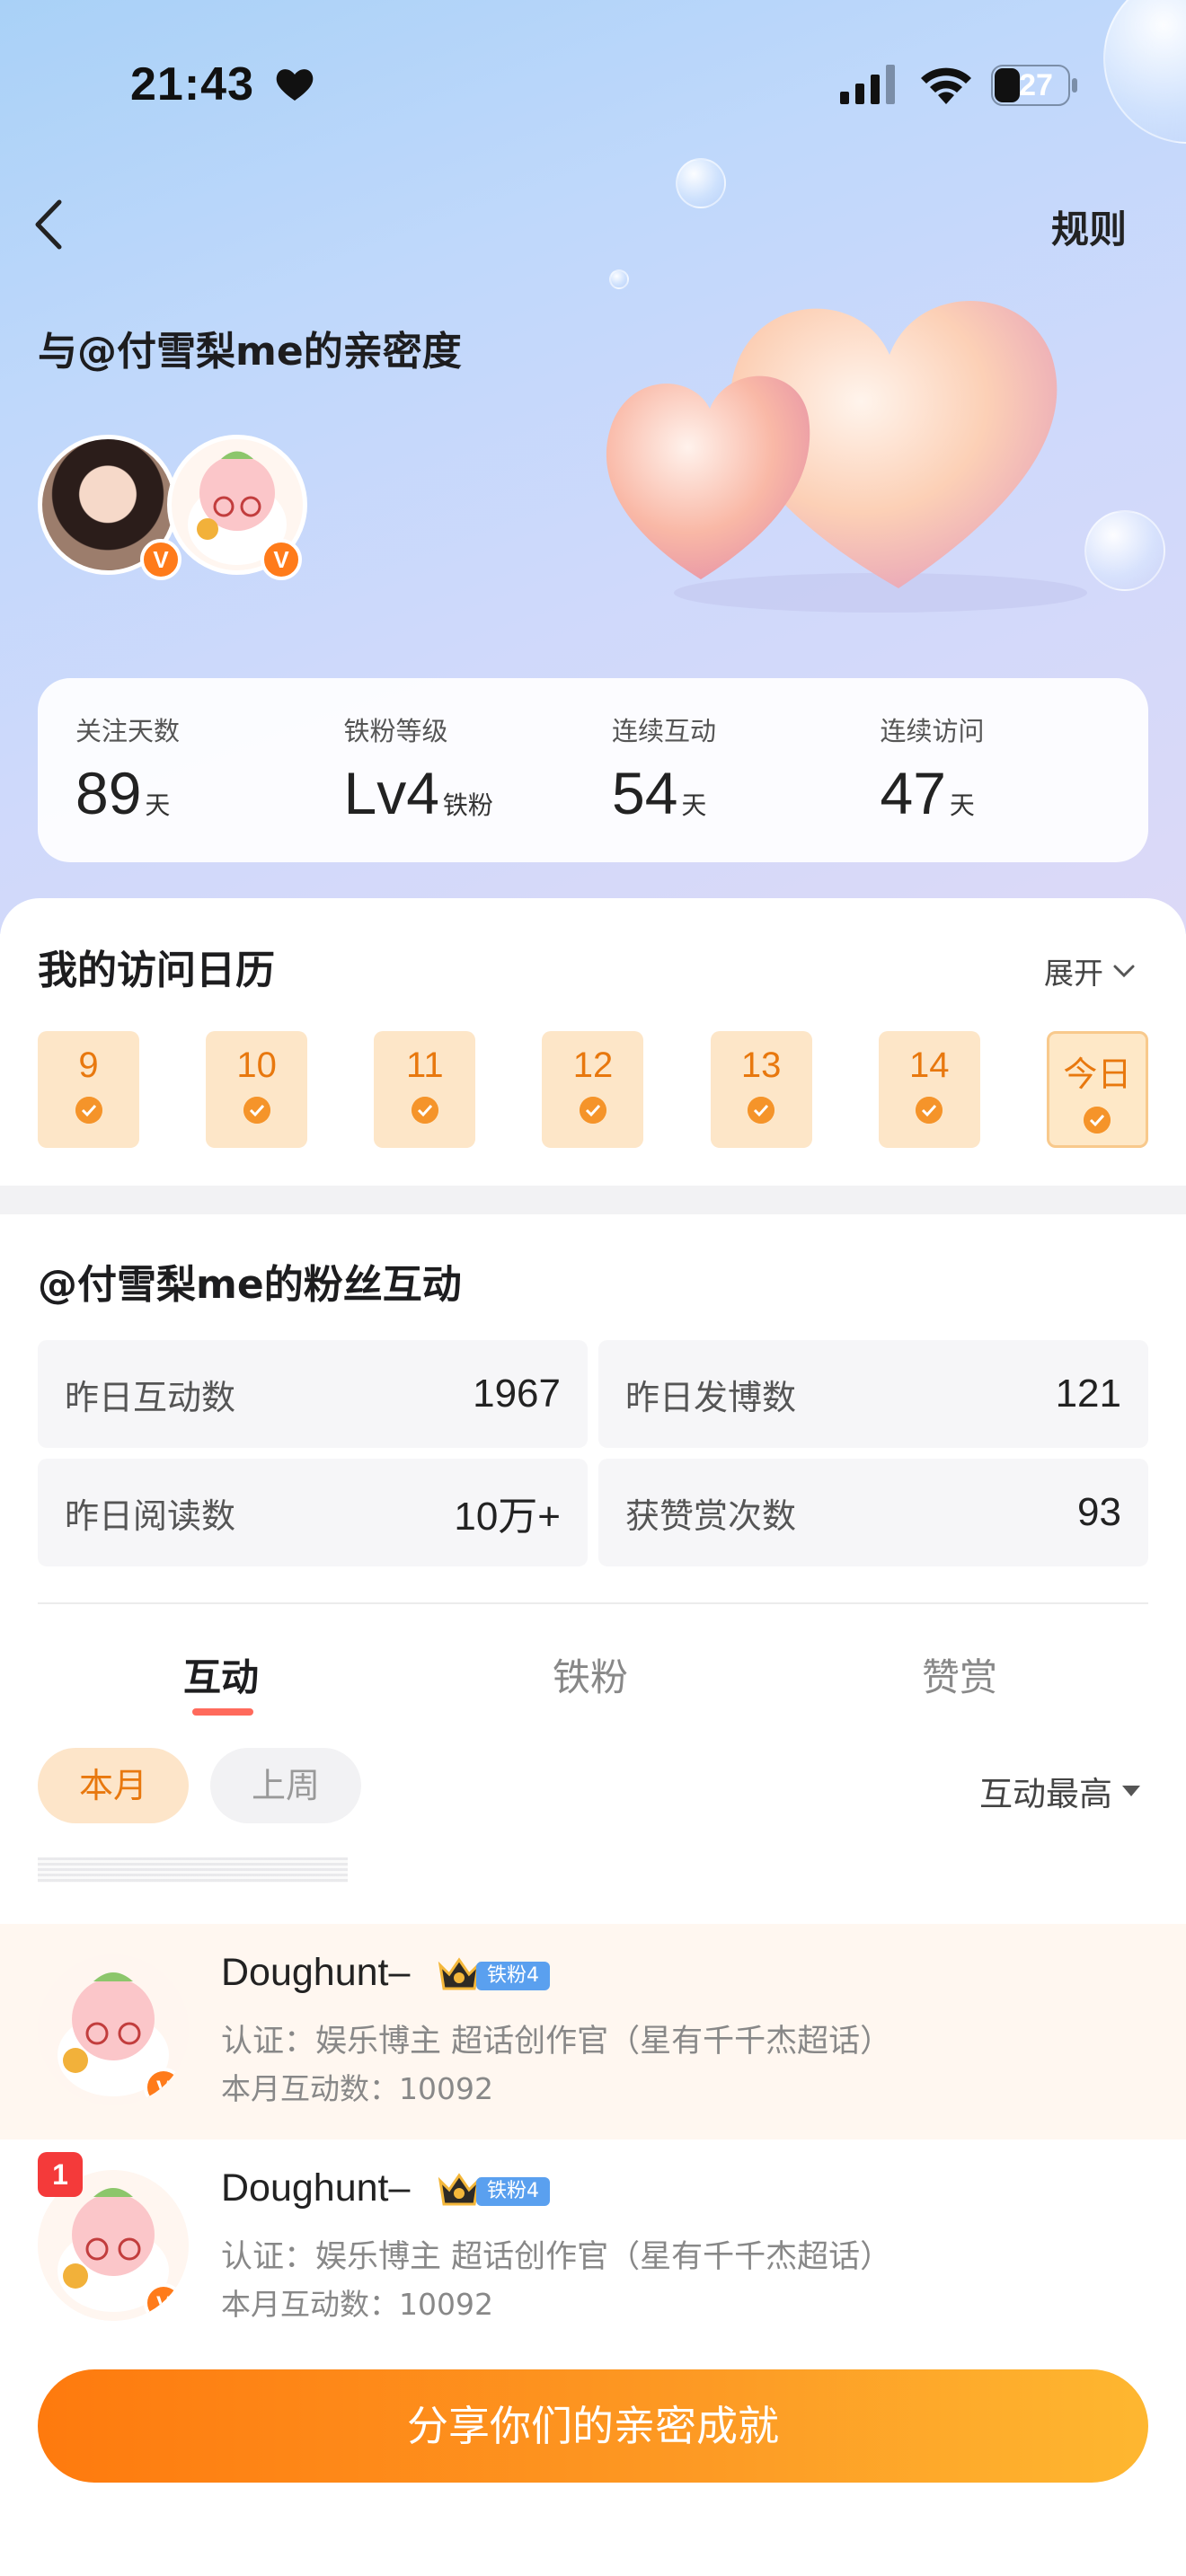 The width and height of the screenshot is (1186, 2576). I want to click on day-number: 10, so click(256, 1065).